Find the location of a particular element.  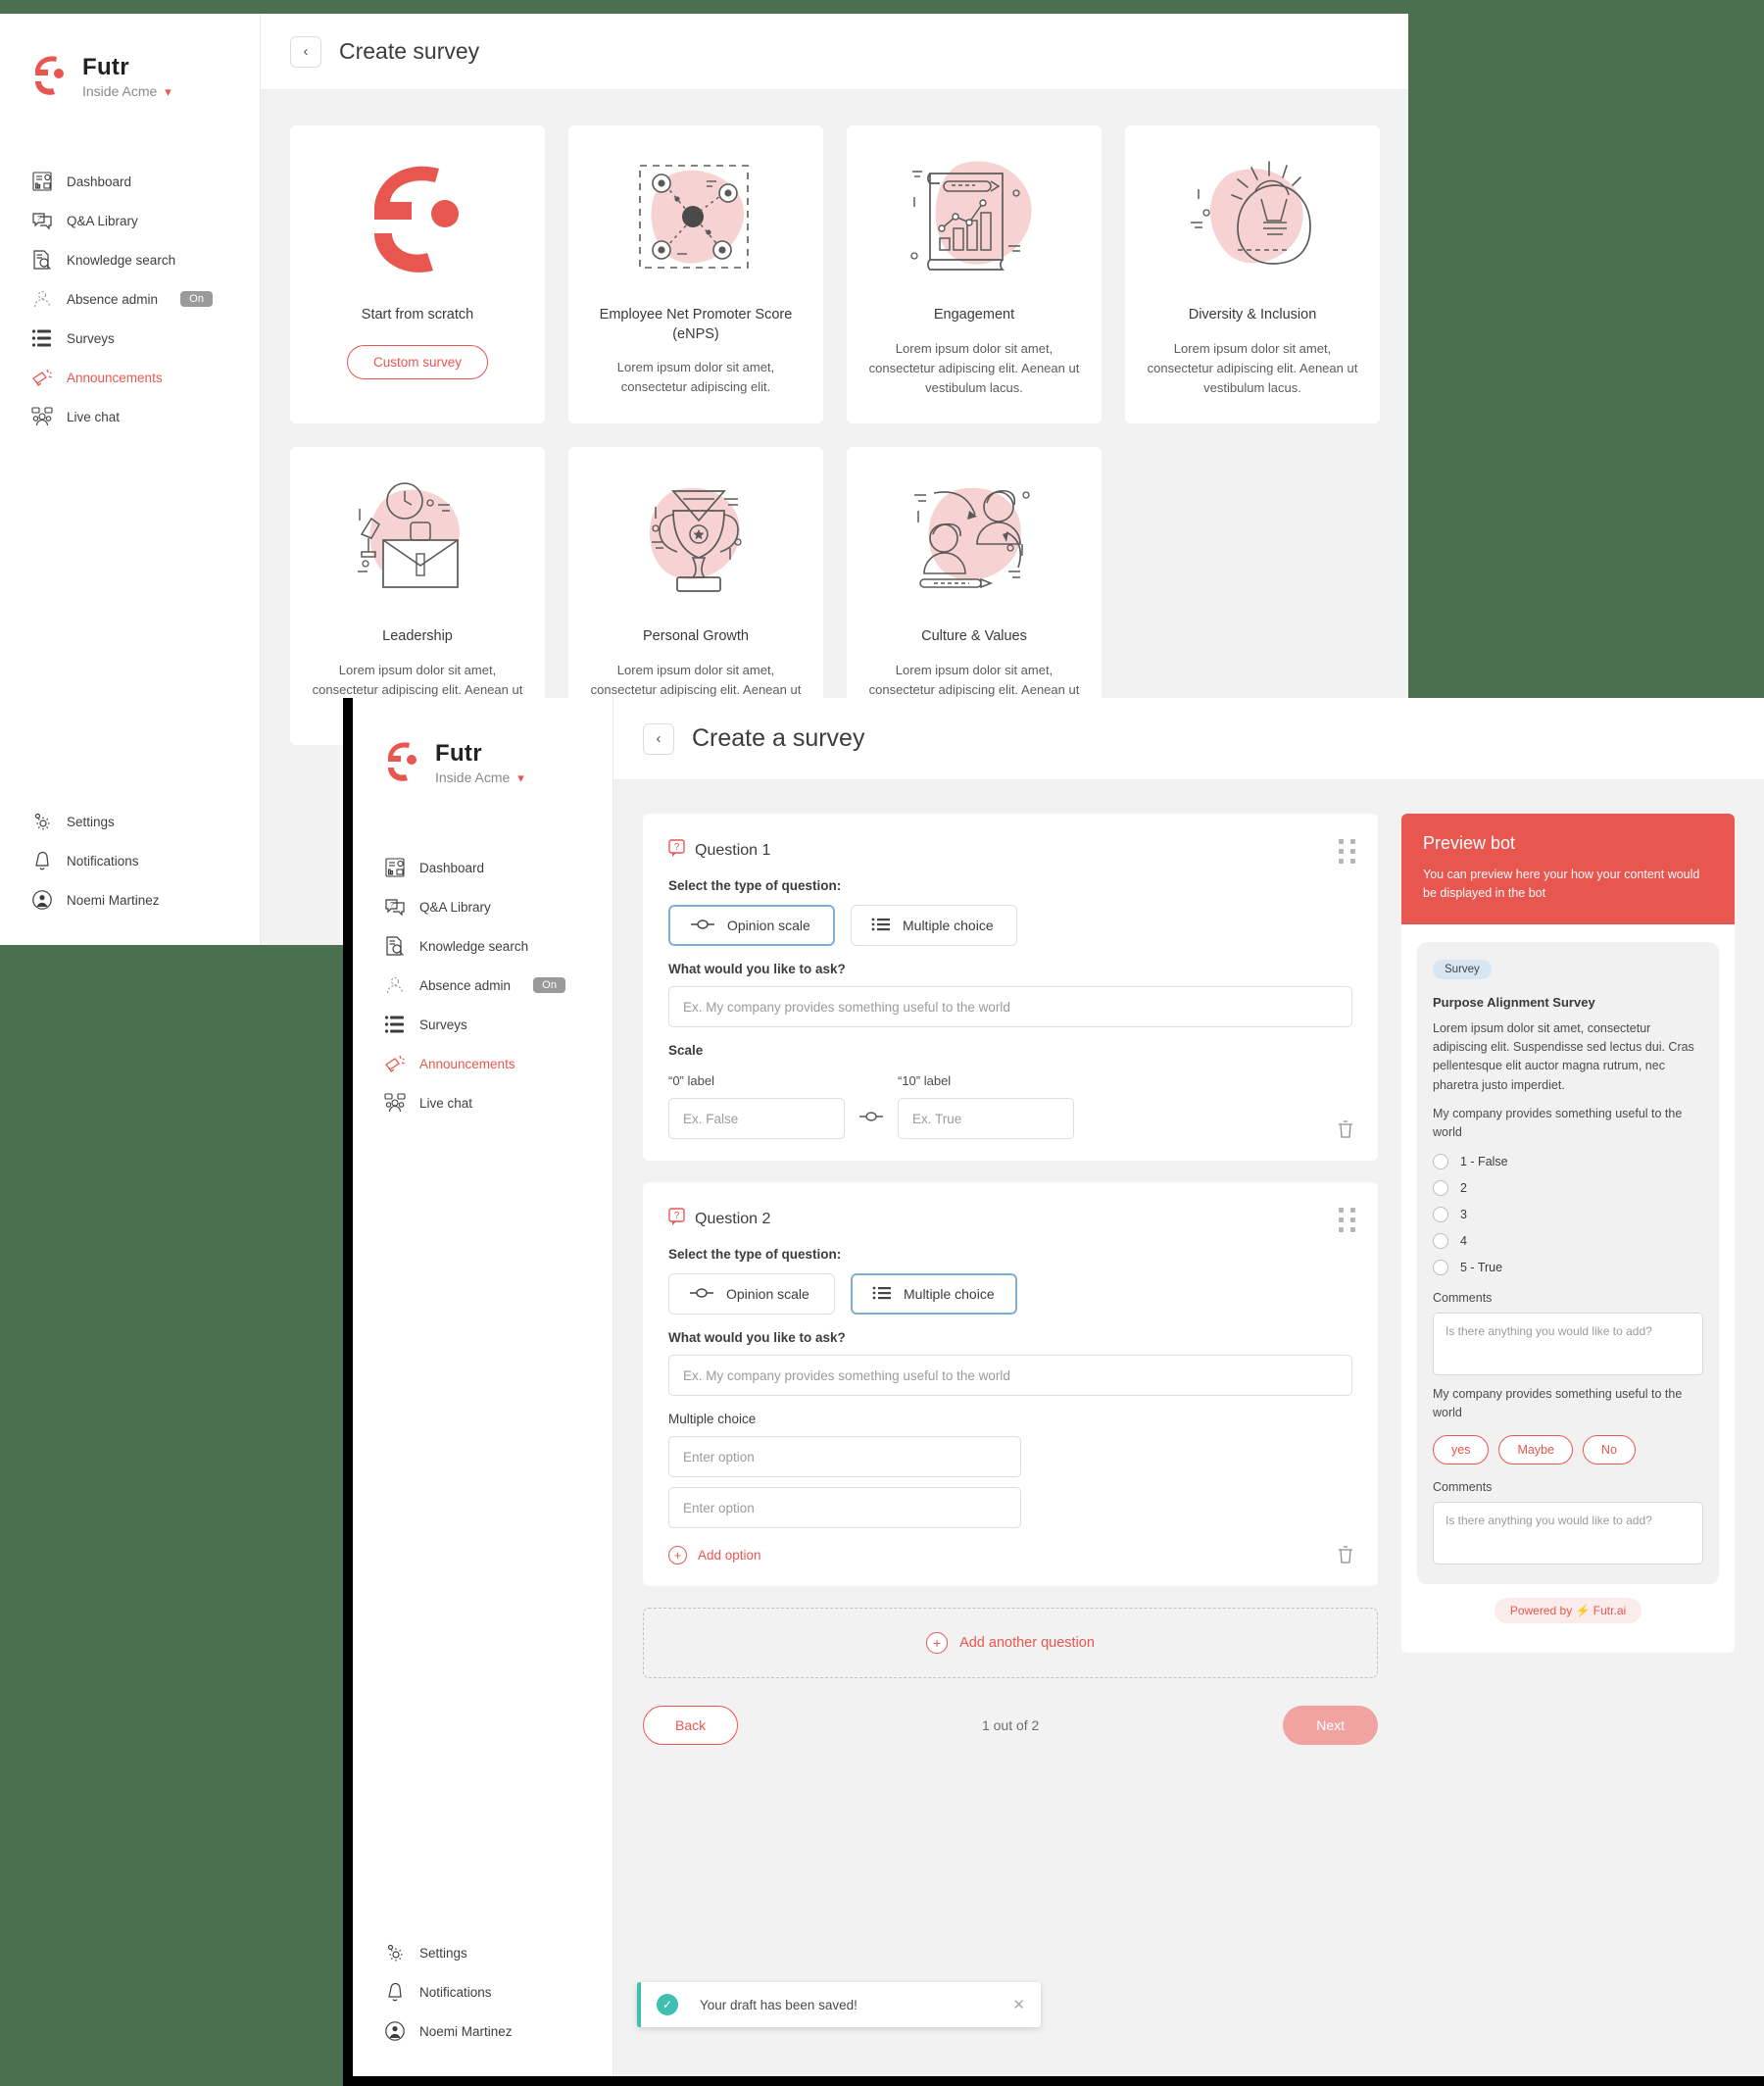

back-button-footer: Back is located at coordinates (691, 1725).